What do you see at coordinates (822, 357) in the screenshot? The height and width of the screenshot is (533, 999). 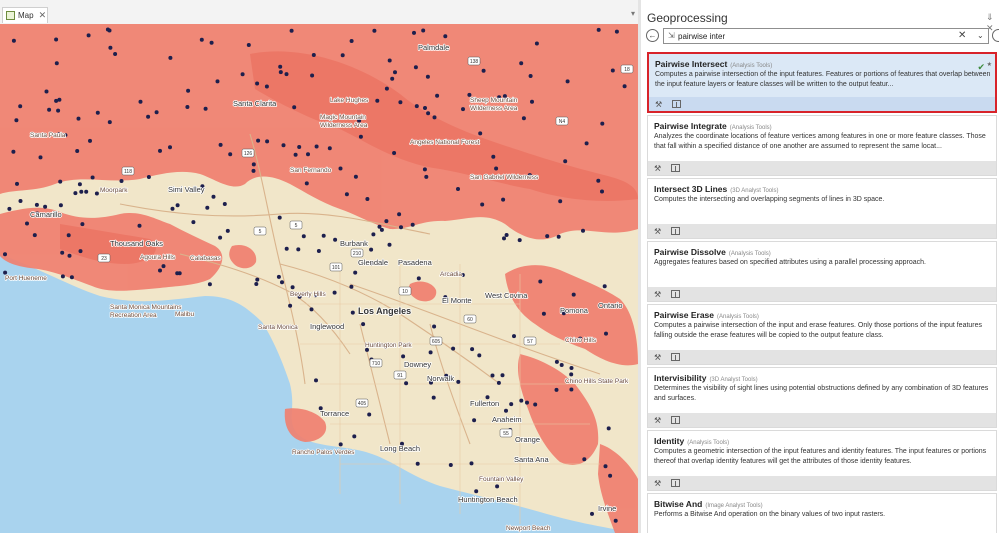 I see `tool-action-bar: ⚒` at bounding box center [822, 357].